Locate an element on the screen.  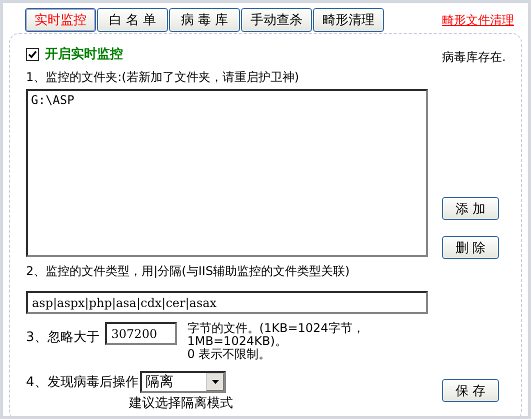
size-note: 字节的文件。(1KB=1024字节，1MB=1024KB)。 is located at coordinates (276, 335).